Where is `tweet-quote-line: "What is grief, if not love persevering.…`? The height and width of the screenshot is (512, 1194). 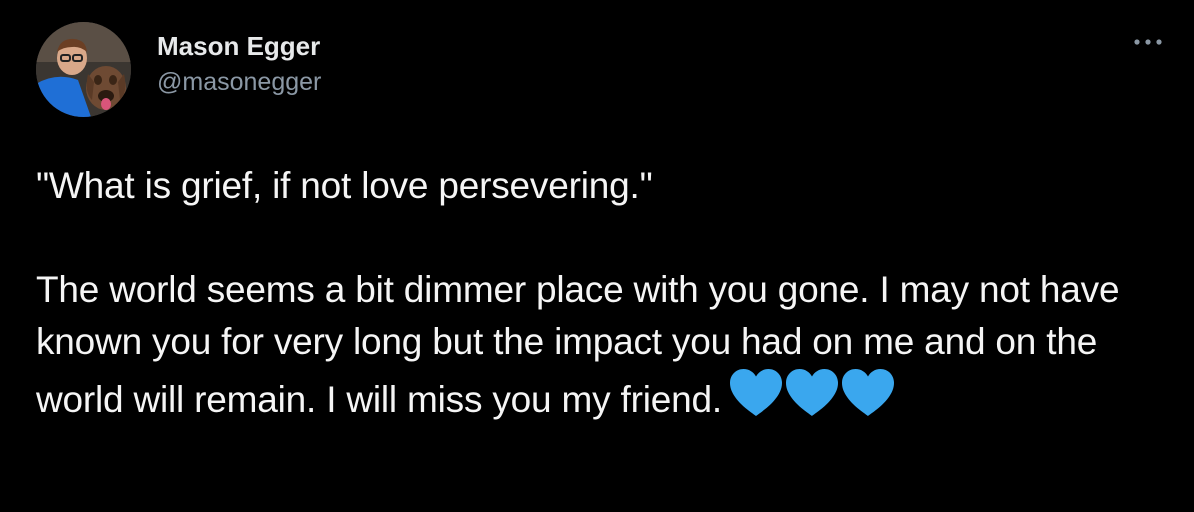
tweet-quote-line: "What is grief, if not love persevering.… is located at coordinates (344, 185).